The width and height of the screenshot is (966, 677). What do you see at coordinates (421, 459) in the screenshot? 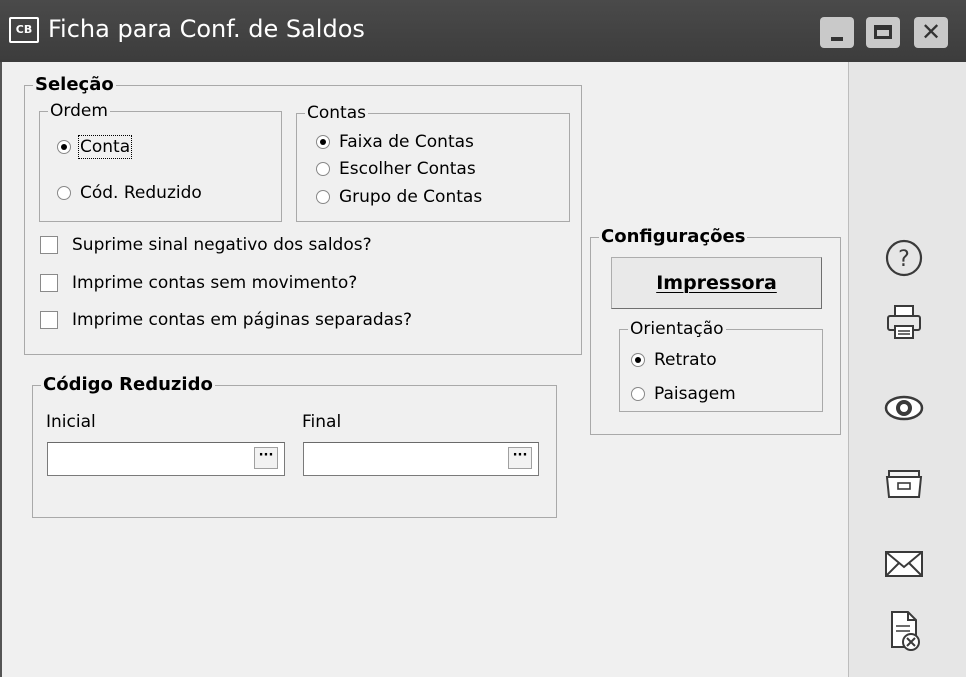
I see `final-input: ···` at bounding box center [421, 459].